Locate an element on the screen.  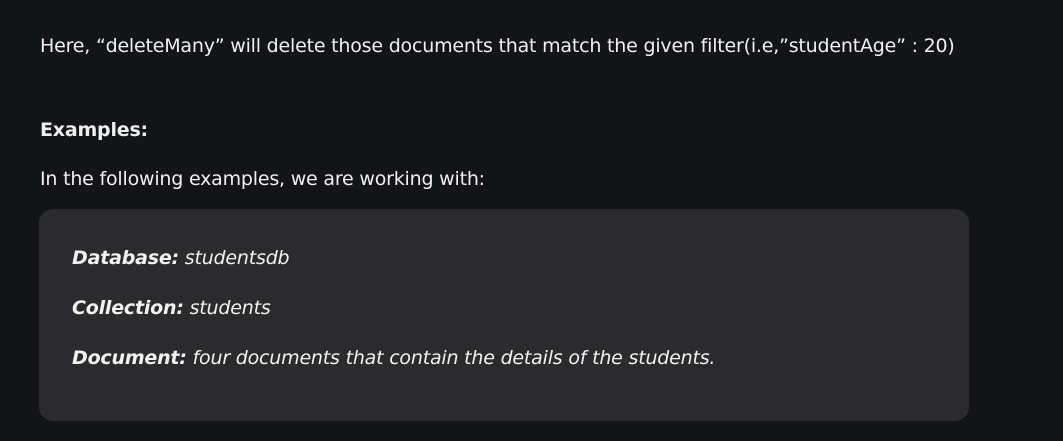
collection-line: Collection: students is located at coordinates (171, 308).